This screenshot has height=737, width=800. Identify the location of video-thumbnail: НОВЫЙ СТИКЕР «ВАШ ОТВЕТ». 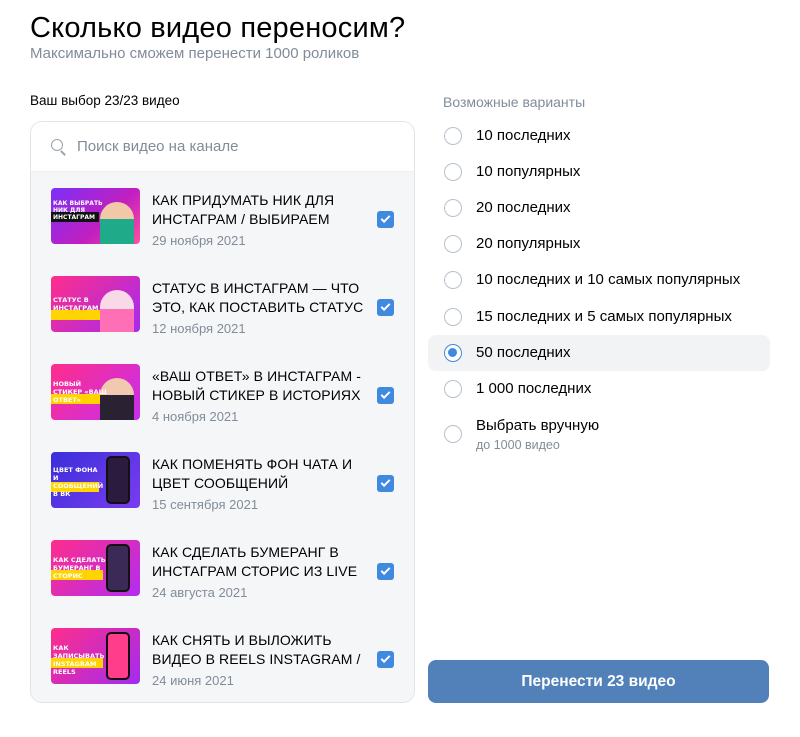
(95, 392).